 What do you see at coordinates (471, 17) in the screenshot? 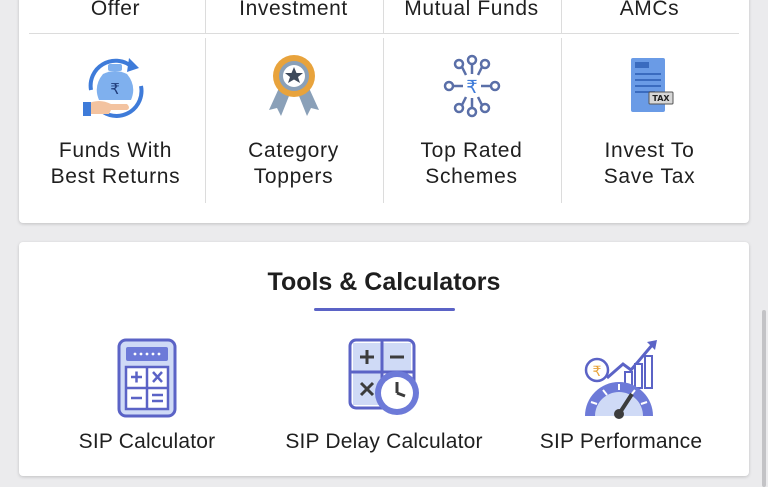
I see `top-item-mutual-funds: Mutual Funds` at bounding box center [471, 17].